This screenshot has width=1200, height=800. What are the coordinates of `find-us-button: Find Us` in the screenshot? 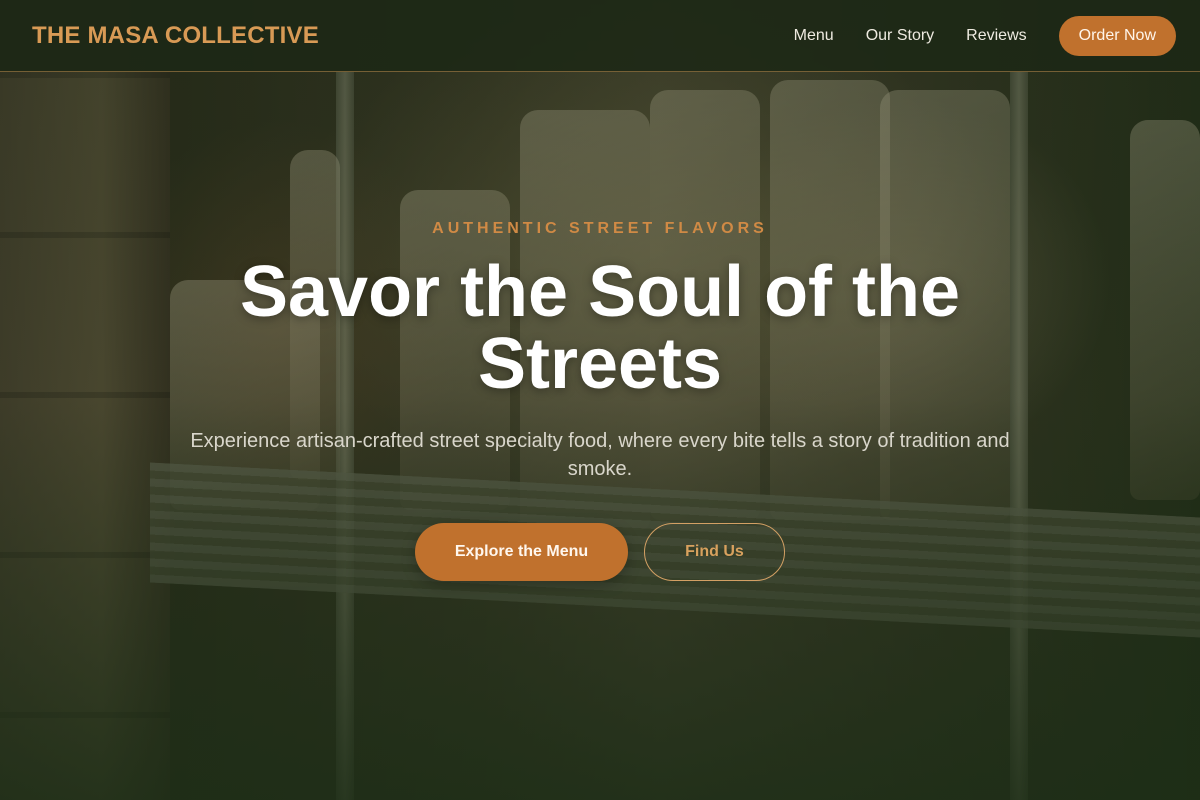 It's located at (714, 552).